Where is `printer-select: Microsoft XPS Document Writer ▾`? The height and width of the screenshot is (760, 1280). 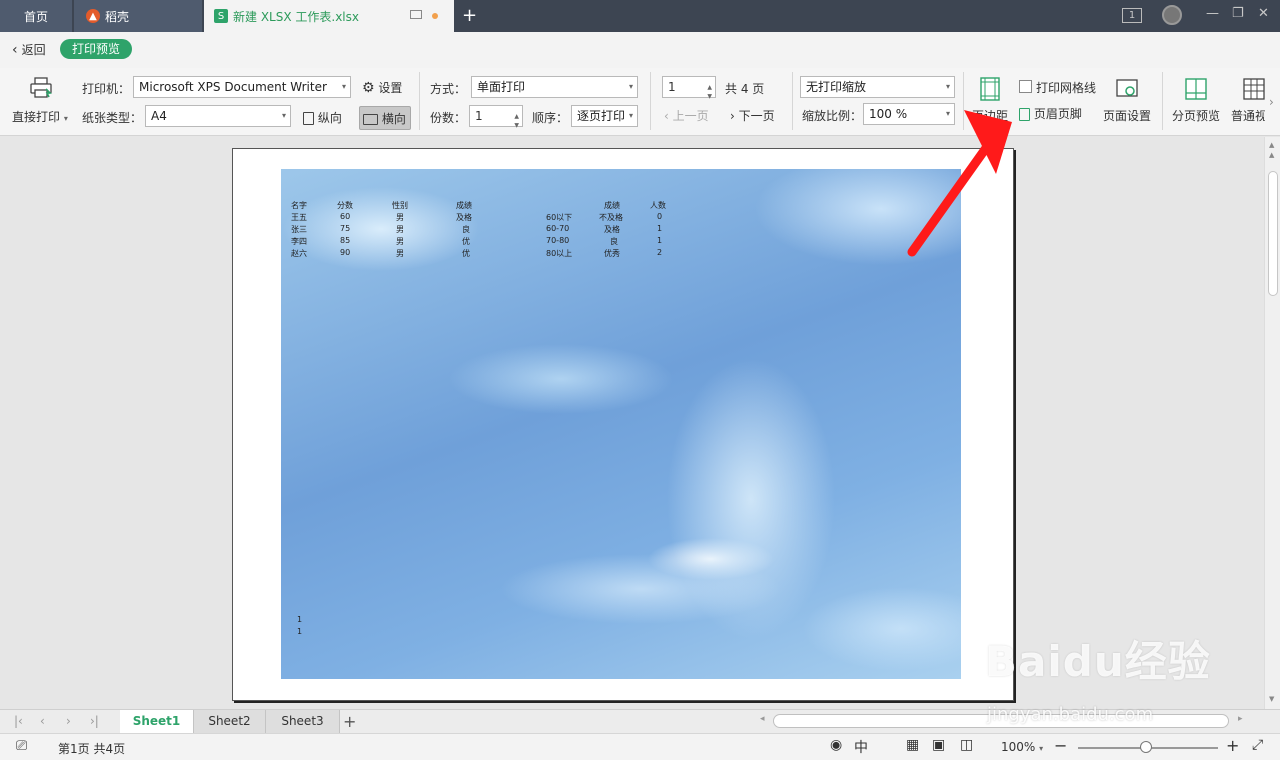 printer-select: Microsoft XPS Document Writer ▾ is located at coordinates (242, 87).